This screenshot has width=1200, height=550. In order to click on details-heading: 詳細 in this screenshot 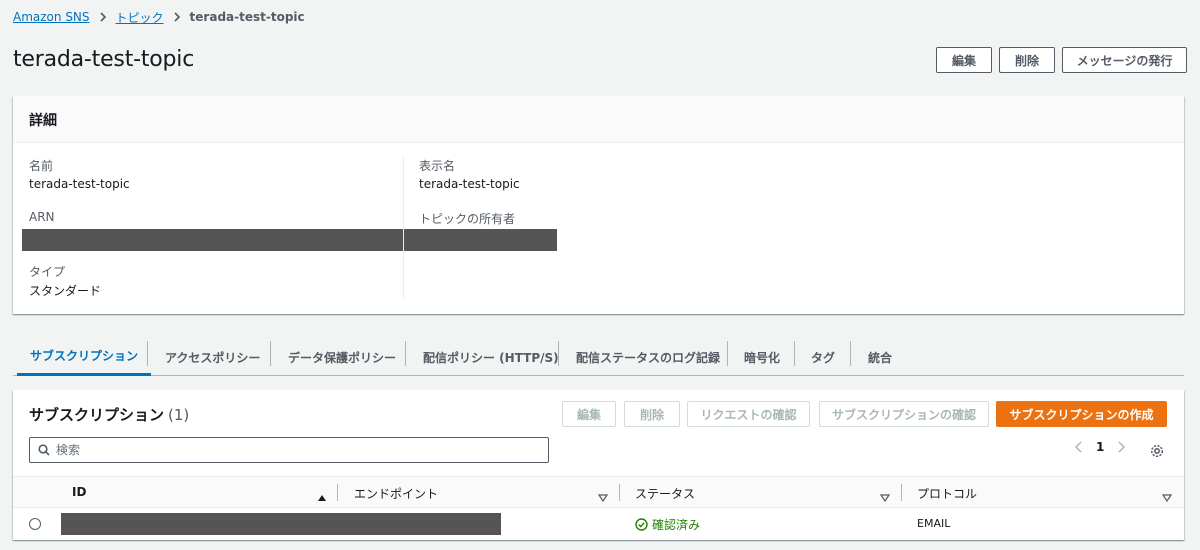, I will do `click(598, 119)`.